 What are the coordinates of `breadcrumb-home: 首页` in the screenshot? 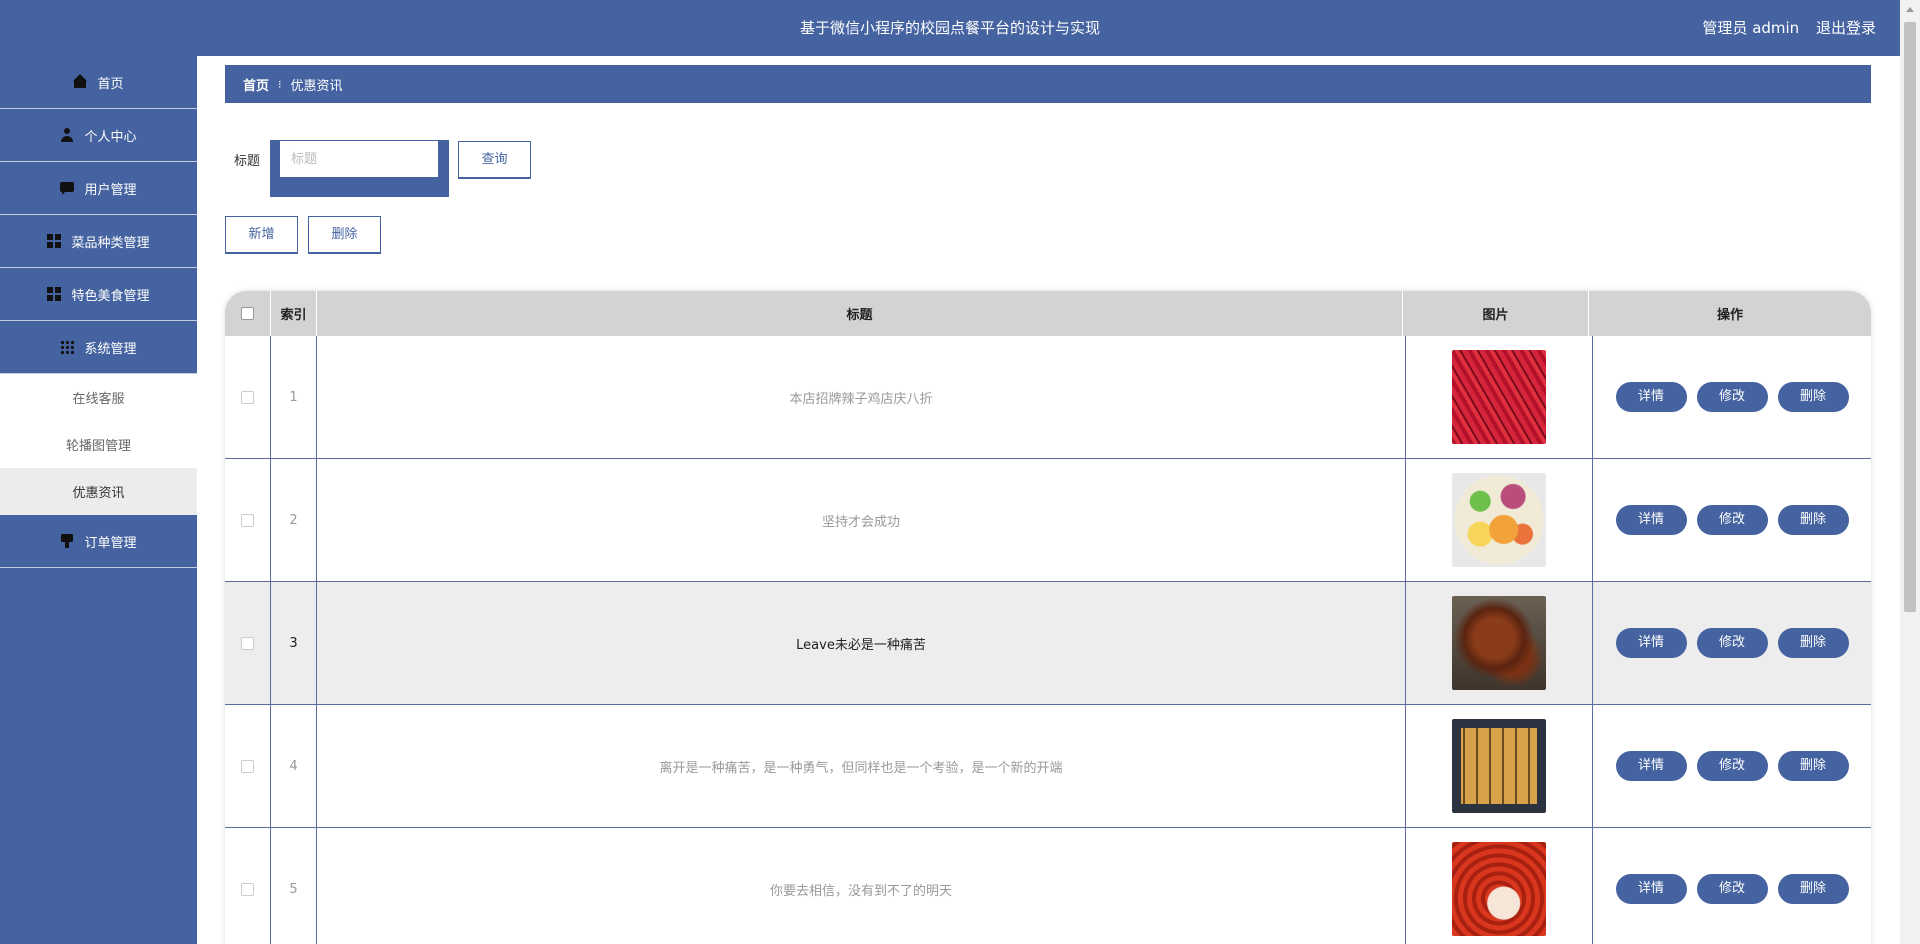 It's located at (256, 84).